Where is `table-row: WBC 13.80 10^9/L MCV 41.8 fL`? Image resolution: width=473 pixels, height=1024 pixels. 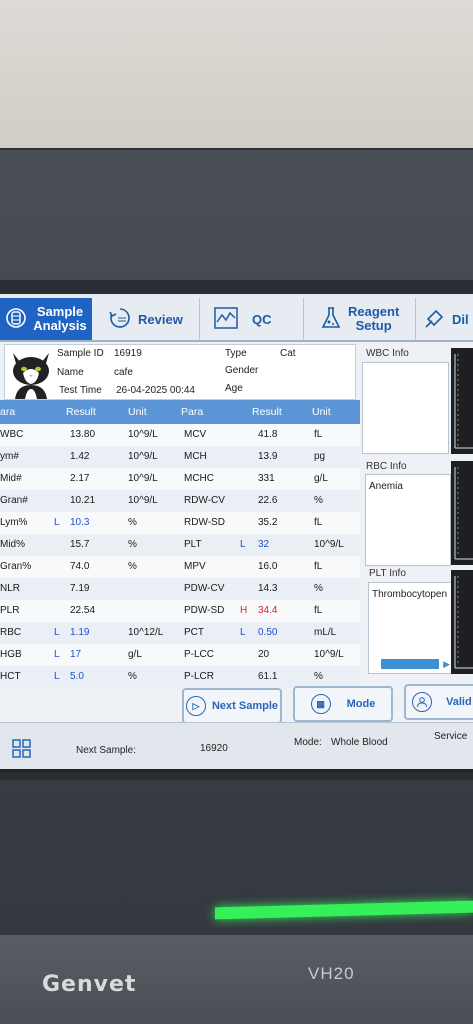
table-row: WBC 13.80 10^9/L MCV 41.8 fL is located at coordinates (180, 435).